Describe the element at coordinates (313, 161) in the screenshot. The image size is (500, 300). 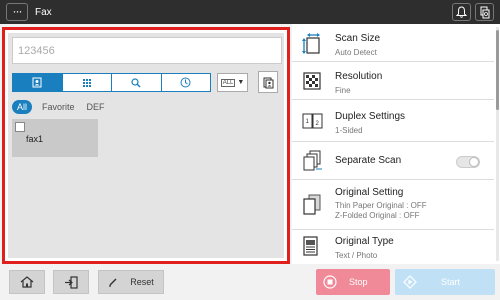
I see `separate-scan-icon` at that location.